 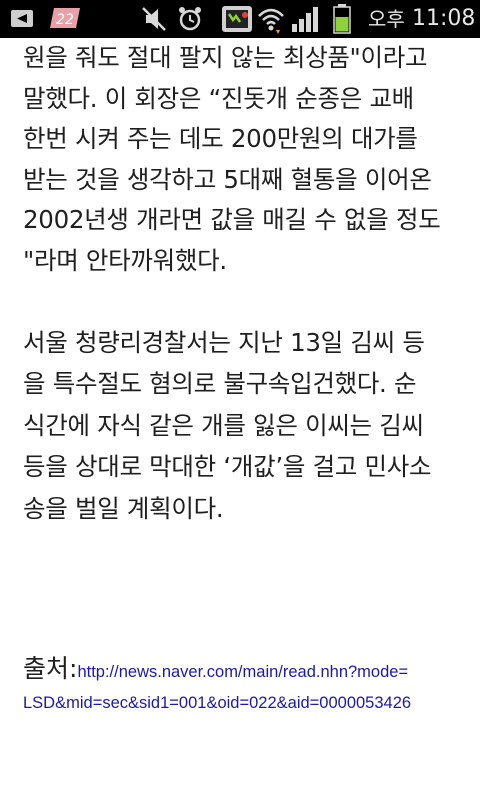 I want to click on shopping-icon, so click(x=237, y=19).